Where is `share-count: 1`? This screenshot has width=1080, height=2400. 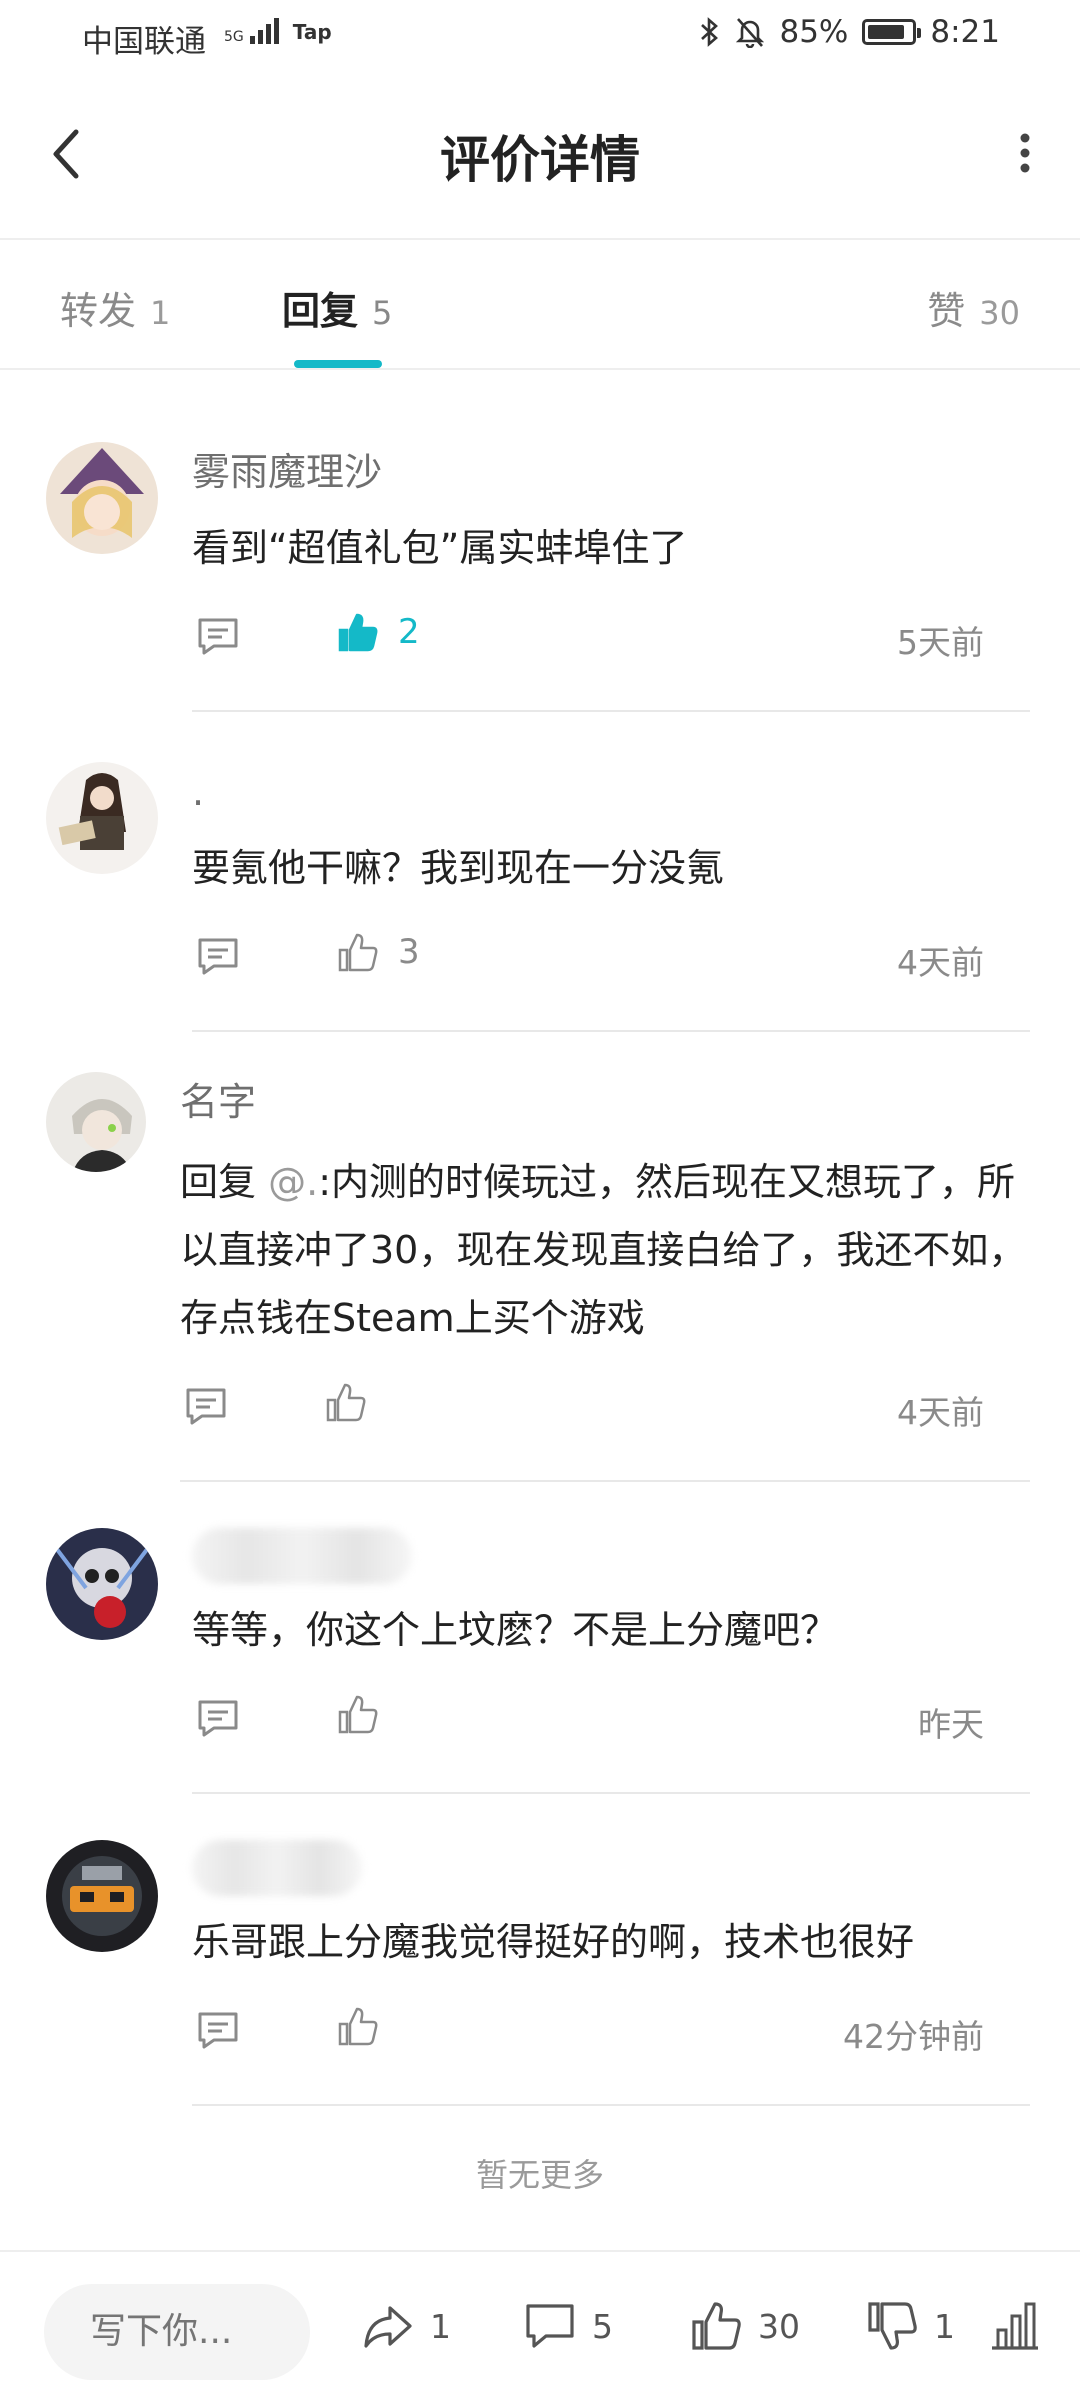
share-count: 1 is located at coordinates (440, 2326).